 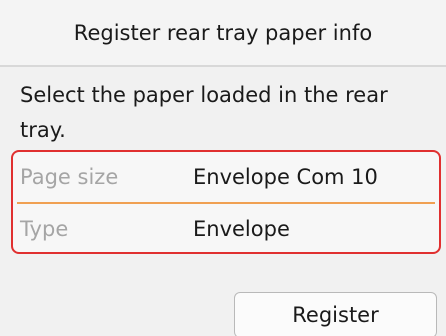 I want to click on screen-title: Register rear tray paper info, so click(x=223, y=32).